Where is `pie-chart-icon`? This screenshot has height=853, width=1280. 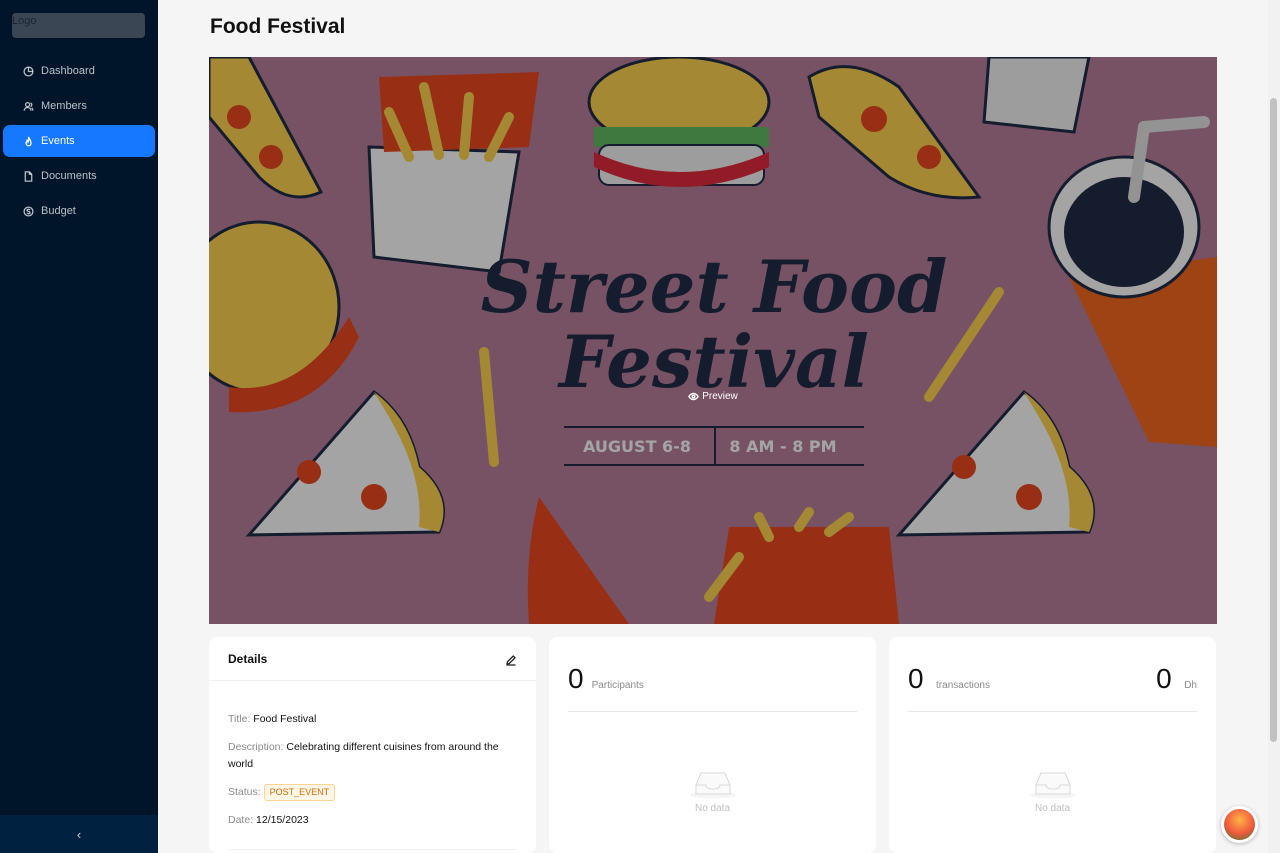
pie-chart-icon is located at coordinates (28, 71).